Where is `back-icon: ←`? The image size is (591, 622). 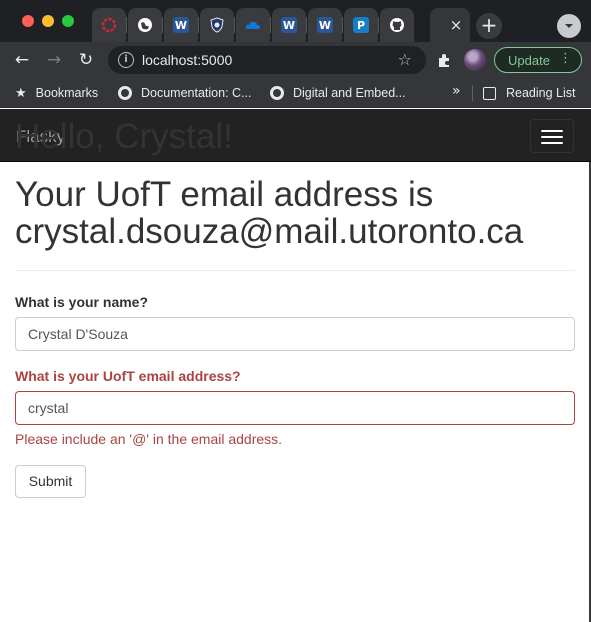 back-icon: ← is located at coordinates (22, 60).